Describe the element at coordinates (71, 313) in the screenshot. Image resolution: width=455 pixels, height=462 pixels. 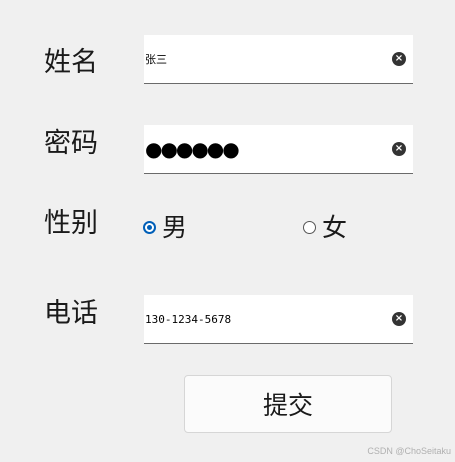
I see `phone-label: 电话` at that location.